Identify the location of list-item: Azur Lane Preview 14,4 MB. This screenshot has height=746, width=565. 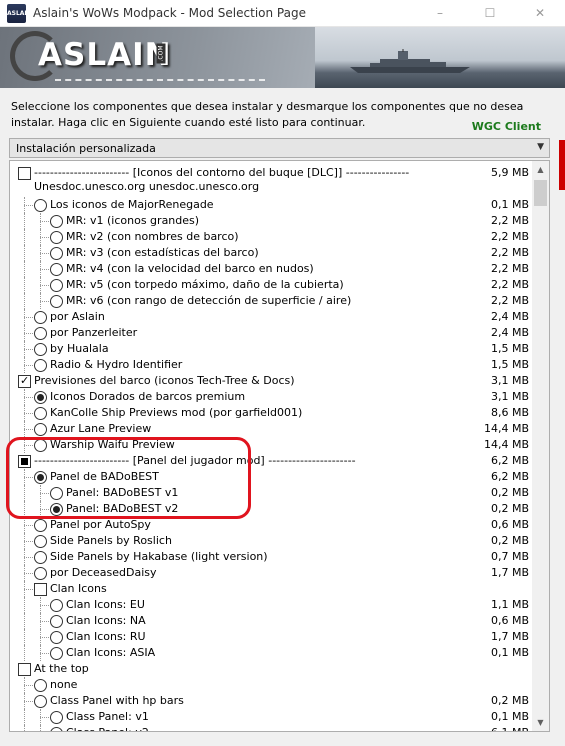
(270, 429).